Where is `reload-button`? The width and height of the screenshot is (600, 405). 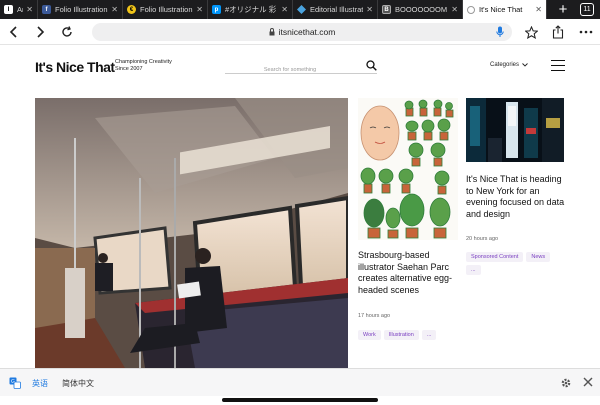 reload-button is located at coordinates (67, 32).